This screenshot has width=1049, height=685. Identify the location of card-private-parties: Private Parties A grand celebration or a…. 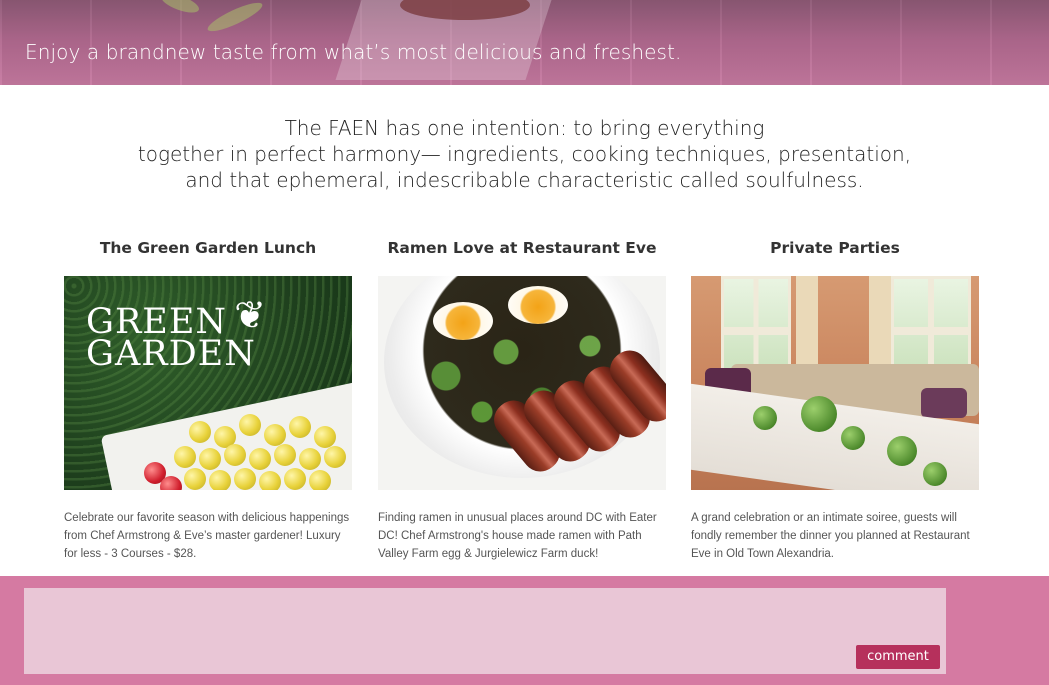
(835, 399).